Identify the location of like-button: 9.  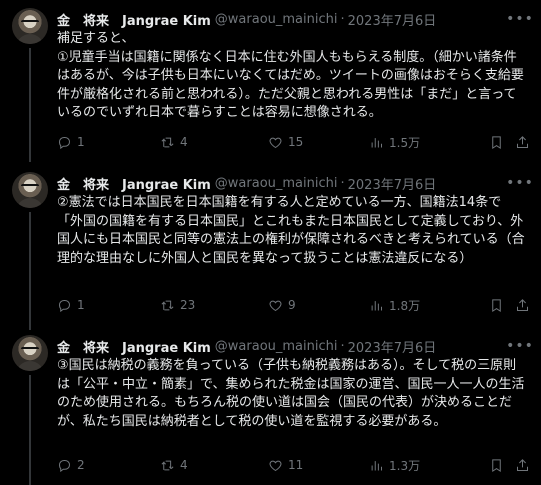
(282, 305).